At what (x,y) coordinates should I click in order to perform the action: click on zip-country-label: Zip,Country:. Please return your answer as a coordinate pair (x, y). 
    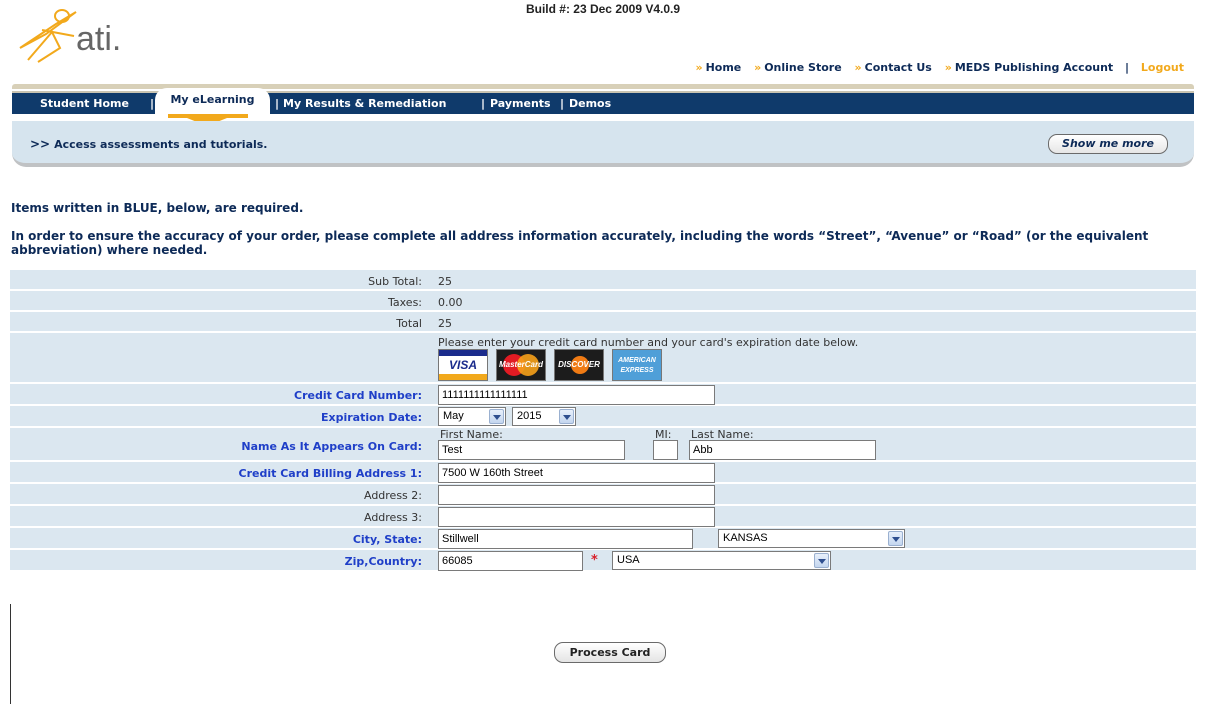
    Looking at the image, I should click on (383, 561).